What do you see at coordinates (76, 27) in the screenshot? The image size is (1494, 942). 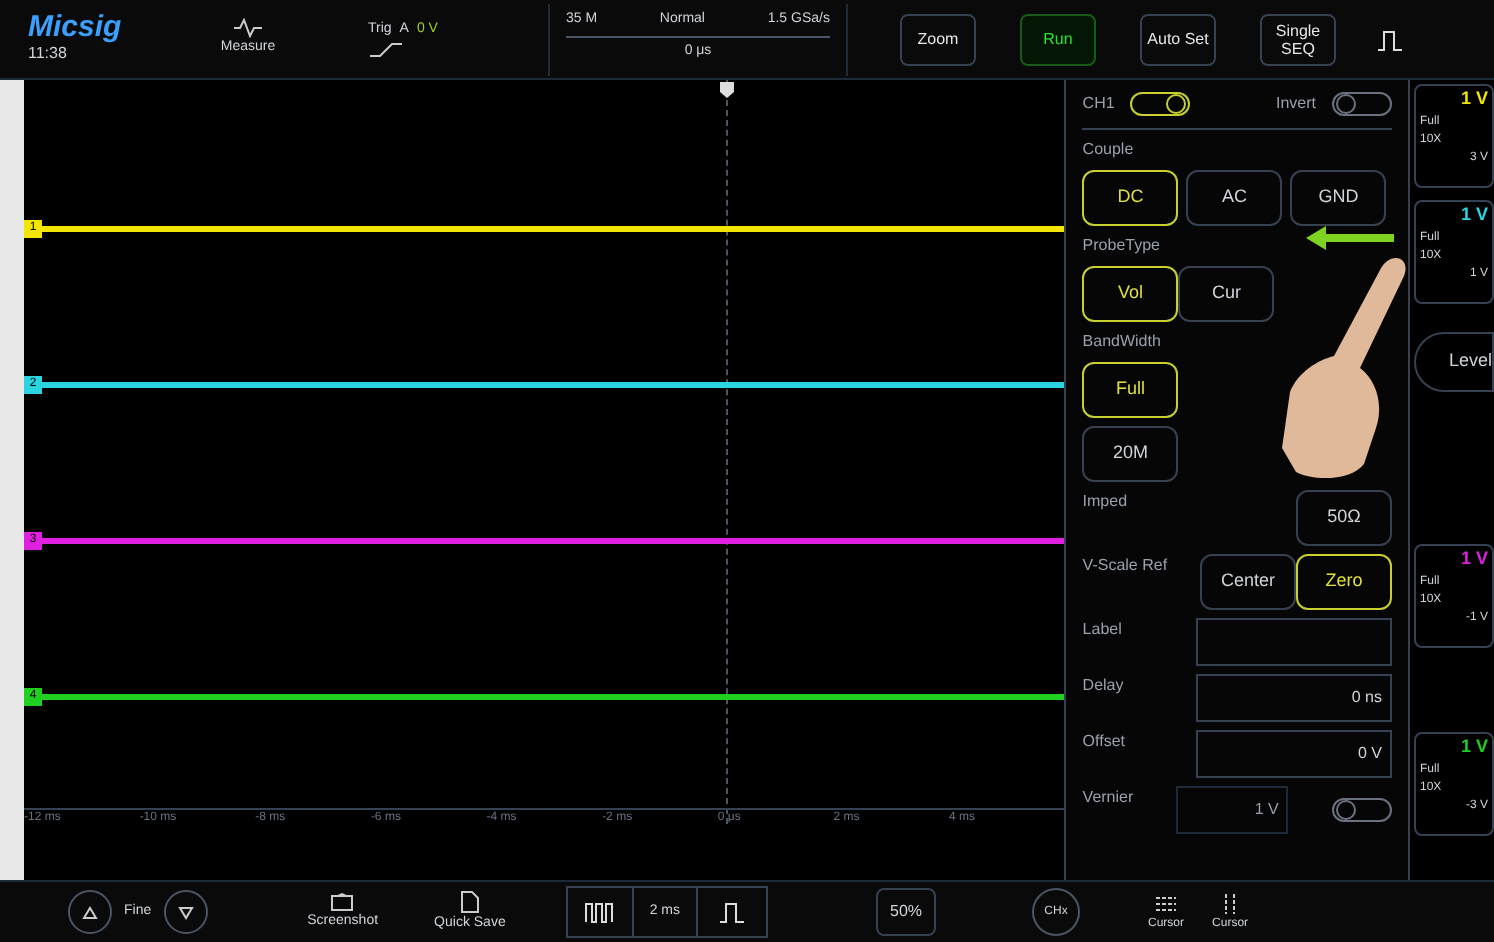 I see `logo: Micsig` at bounding box center [76, 27].